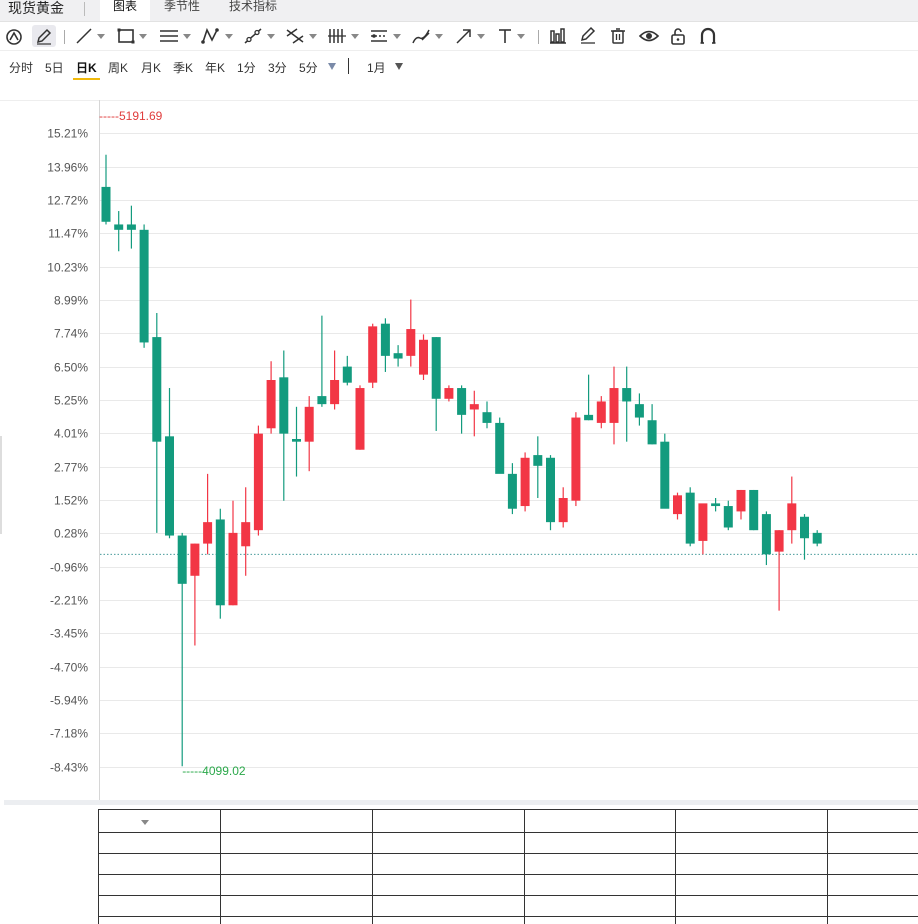 The width and height of the screenshot is (918, 924). I want to click on line-tool-button, so click(89, 36).